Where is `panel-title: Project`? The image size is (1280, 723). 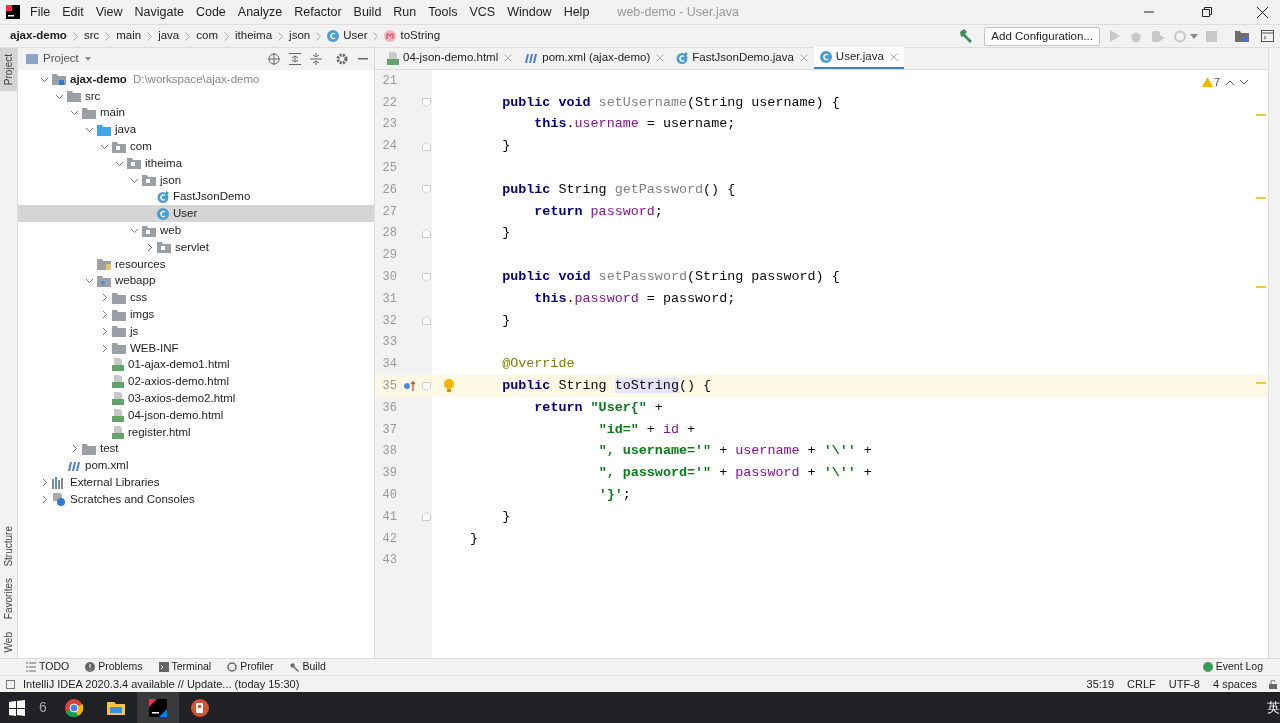
panel-title: Project is located at coordinates (61, 59).